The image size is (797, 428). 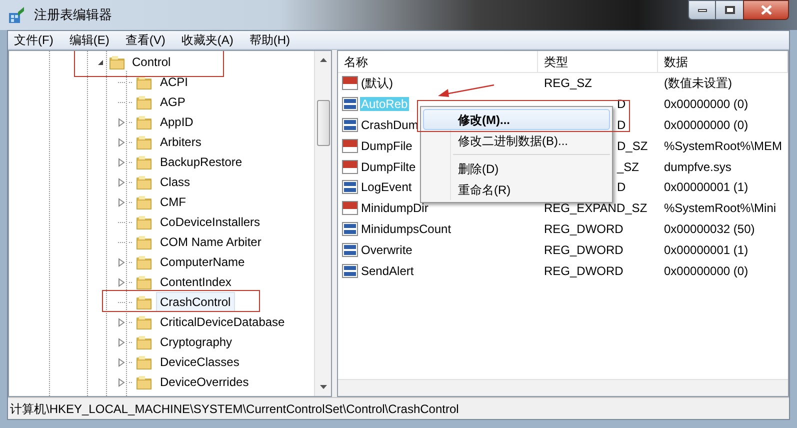 I want to click on tree-item: AppID, so click(x=177, y=122).